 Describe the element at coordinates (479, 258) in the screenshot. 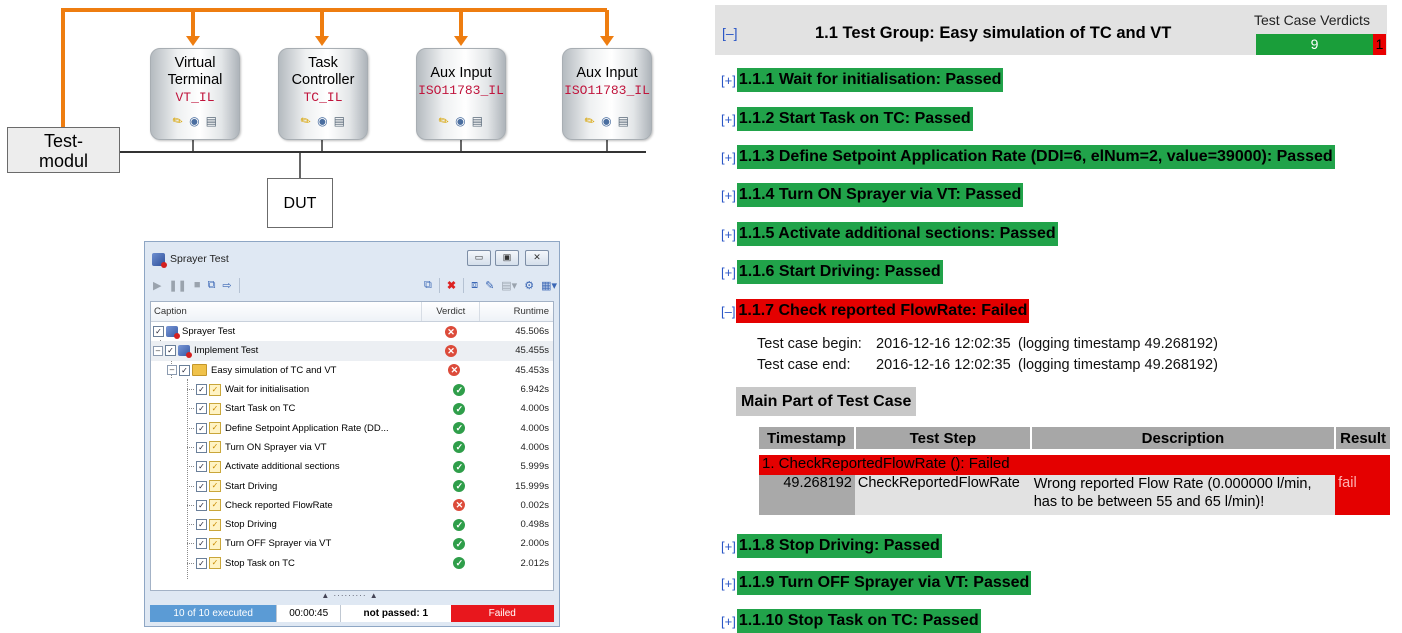

I see `minimize-button: ▭` at that location.